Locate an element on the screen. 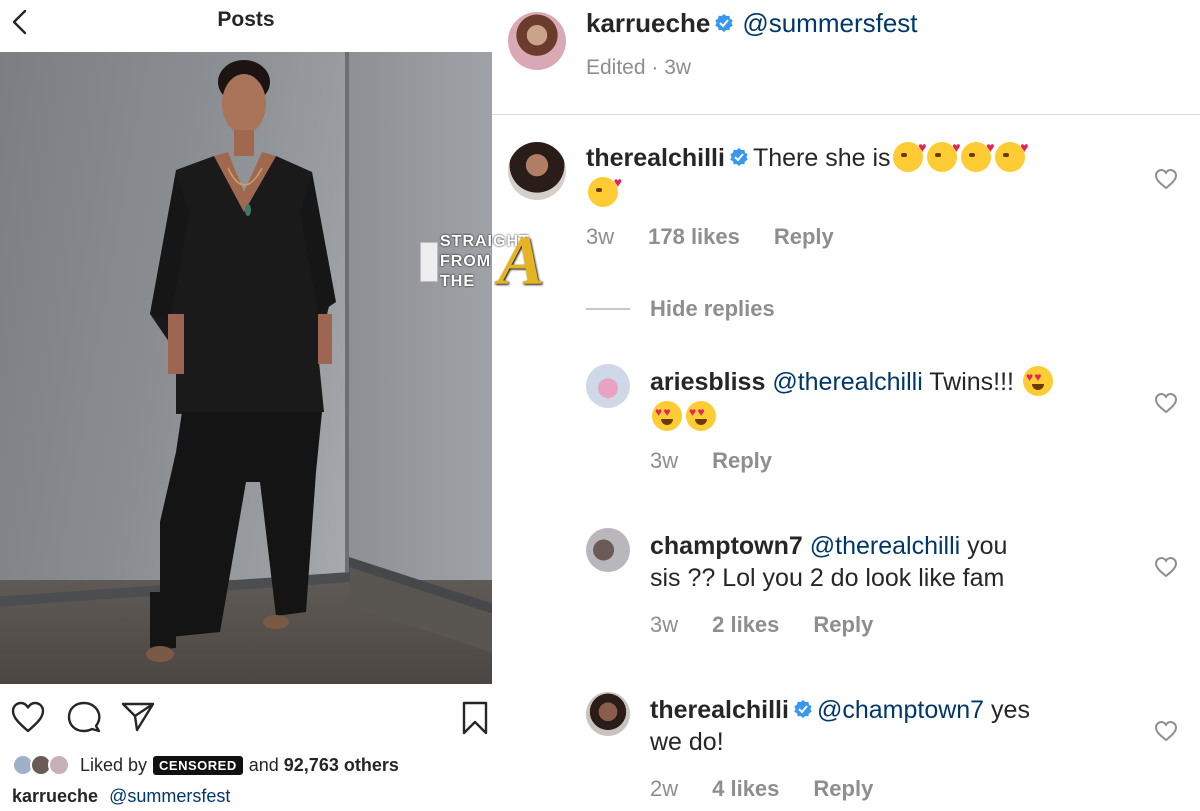 This screenshot has width=1200, height=811. page-title: Posts is located at coordinates (246, 19).